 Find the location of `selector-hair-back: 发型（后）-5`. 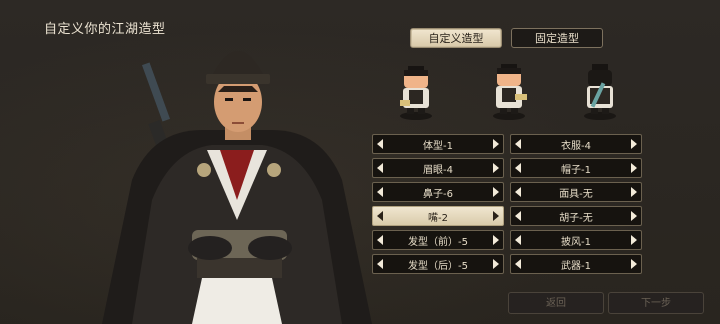

selector-hair-back: 发型（后）-5 is located at coordinates (438, 264).